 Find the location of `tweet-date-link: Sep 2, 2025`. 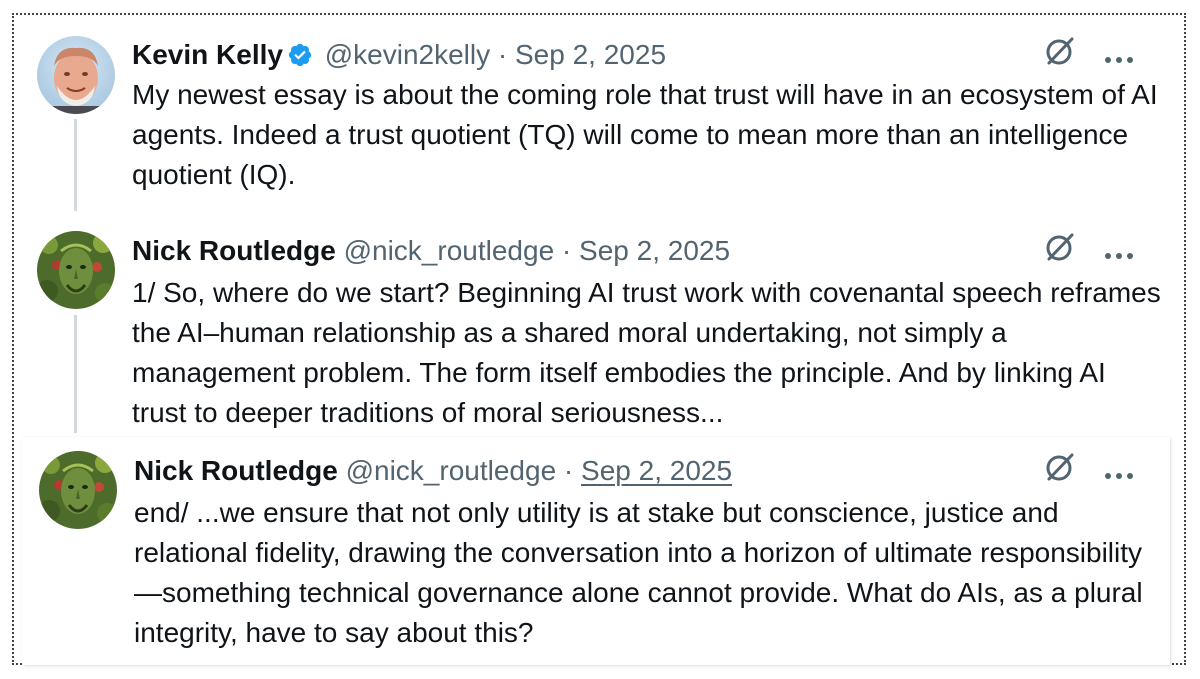

tweet-date-link: Sep 2, 2025 is located at coordinates (656, 470).